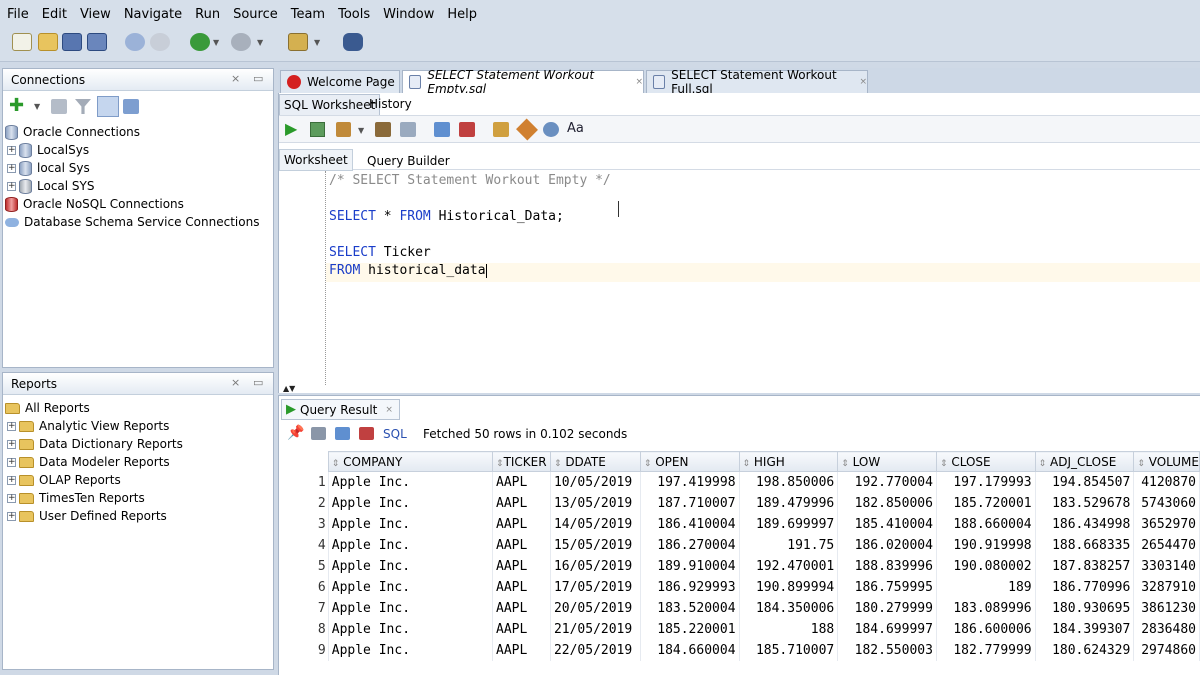 The width and height of the screenshot is (1200, 675). What do you see at coordinates (37, 106) in the screenshot?
I see `add-dropdown-icon: ▼` at bounding box center [37, 106].